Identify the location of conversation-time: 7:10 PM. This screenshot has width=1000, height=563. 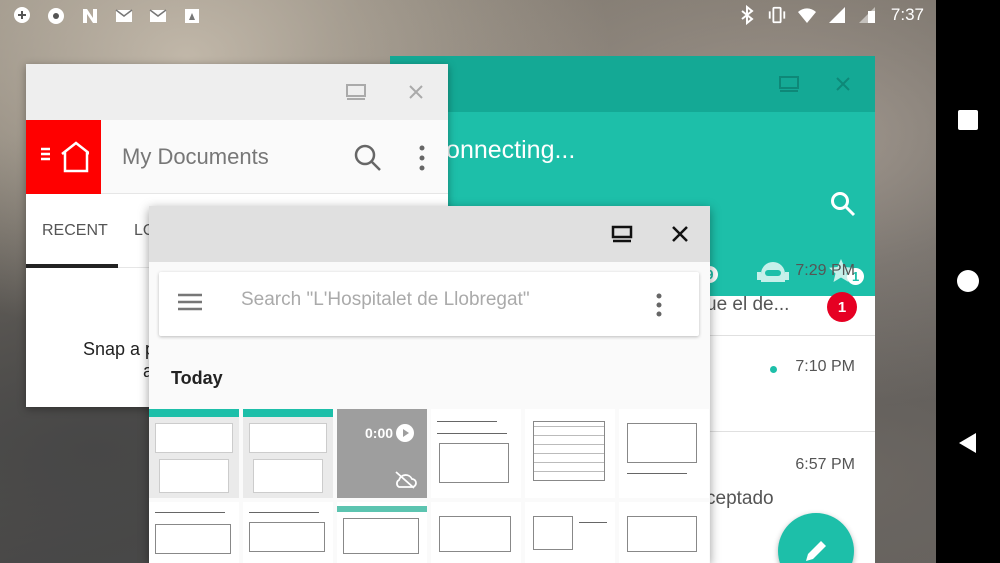
(825, 366).